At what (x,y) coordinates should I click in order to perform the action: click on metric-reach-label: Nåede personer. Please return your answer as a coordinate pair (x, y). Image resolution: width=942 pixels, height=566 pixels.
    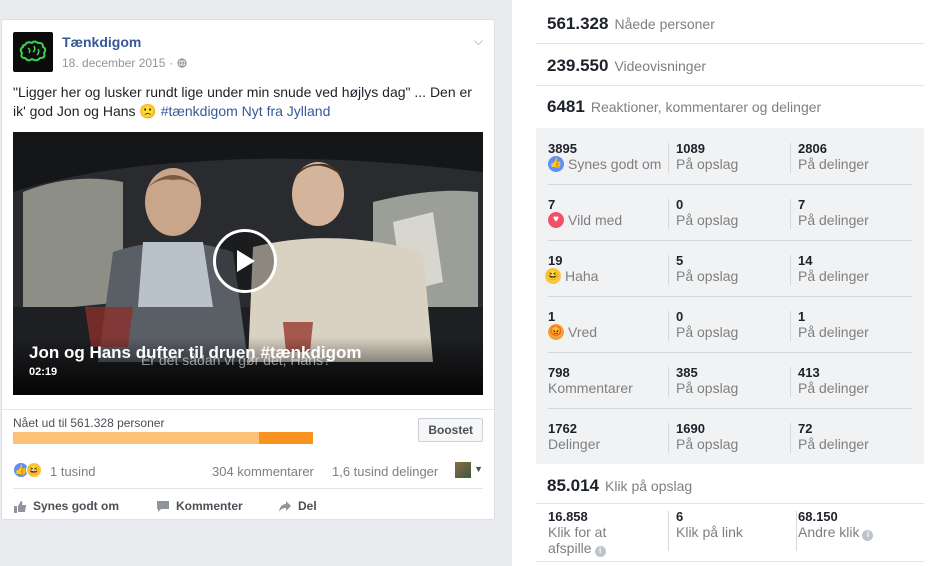
    Looking at the image, I should click on (664, 24).